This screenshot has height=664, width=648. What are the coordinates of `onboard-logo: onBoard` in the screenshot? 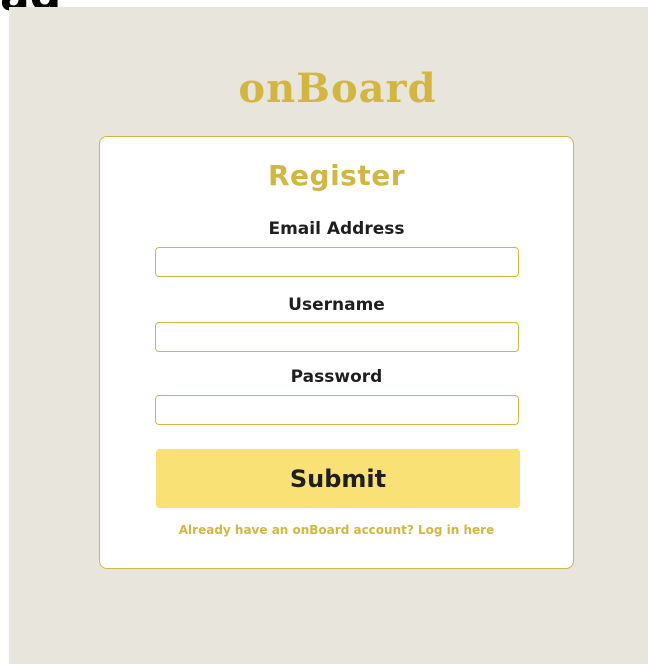 It's located at (337, 88).